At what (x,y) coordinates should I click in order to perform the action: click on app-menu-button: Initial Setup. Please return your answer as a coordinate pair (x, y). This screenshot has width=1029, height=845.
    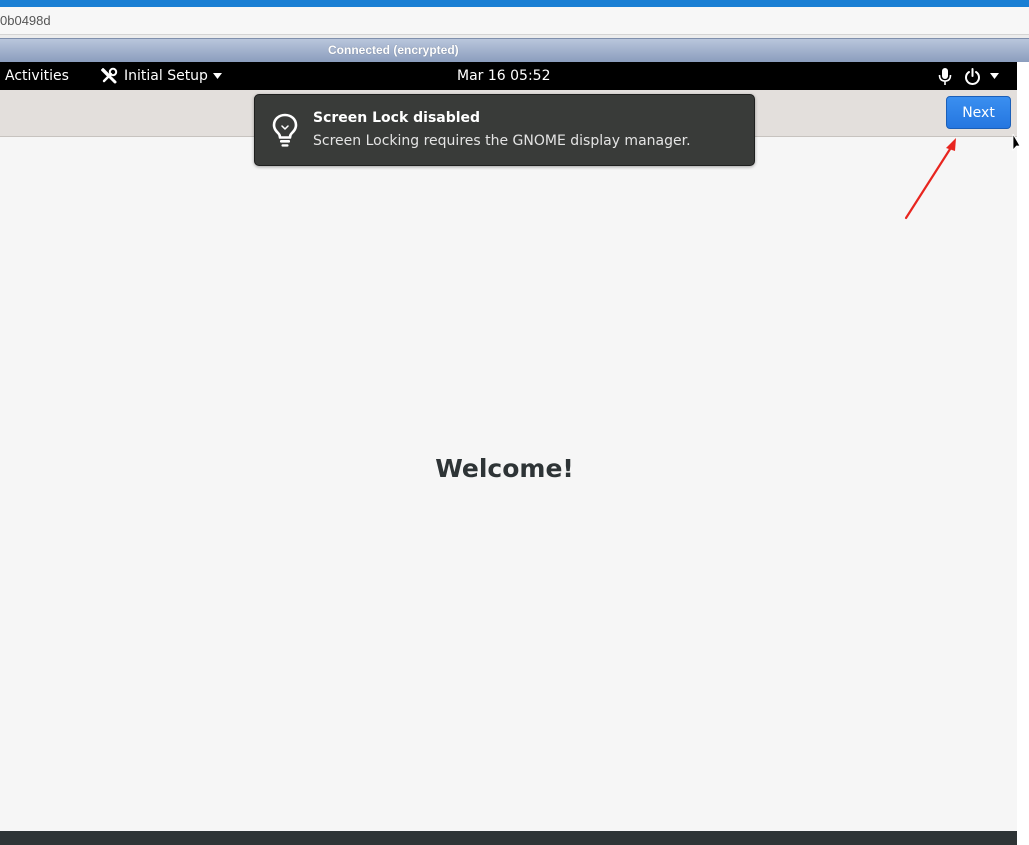
    Looking at the image, I should click on (161, 76).